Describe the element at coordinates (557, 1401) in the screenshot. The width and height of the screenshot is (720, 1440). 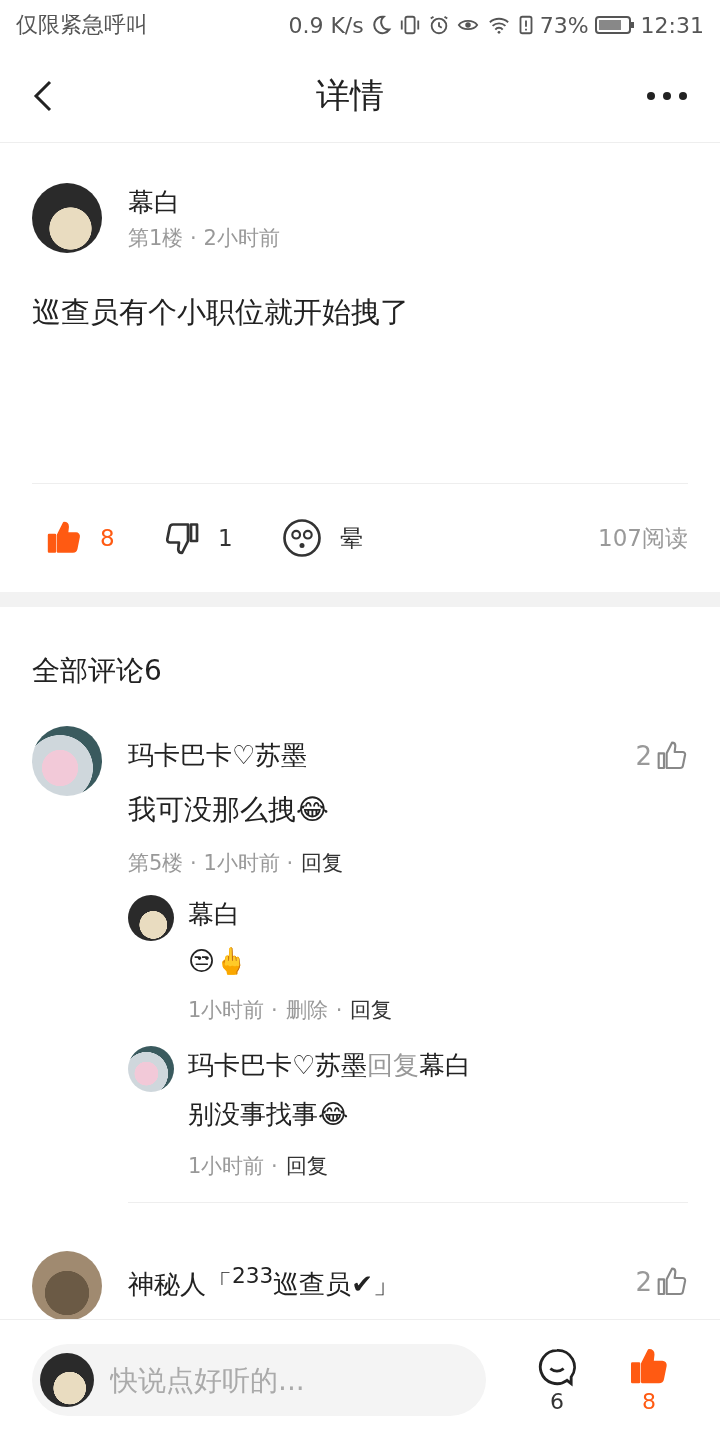
I see `comment-count: 6` at that location.